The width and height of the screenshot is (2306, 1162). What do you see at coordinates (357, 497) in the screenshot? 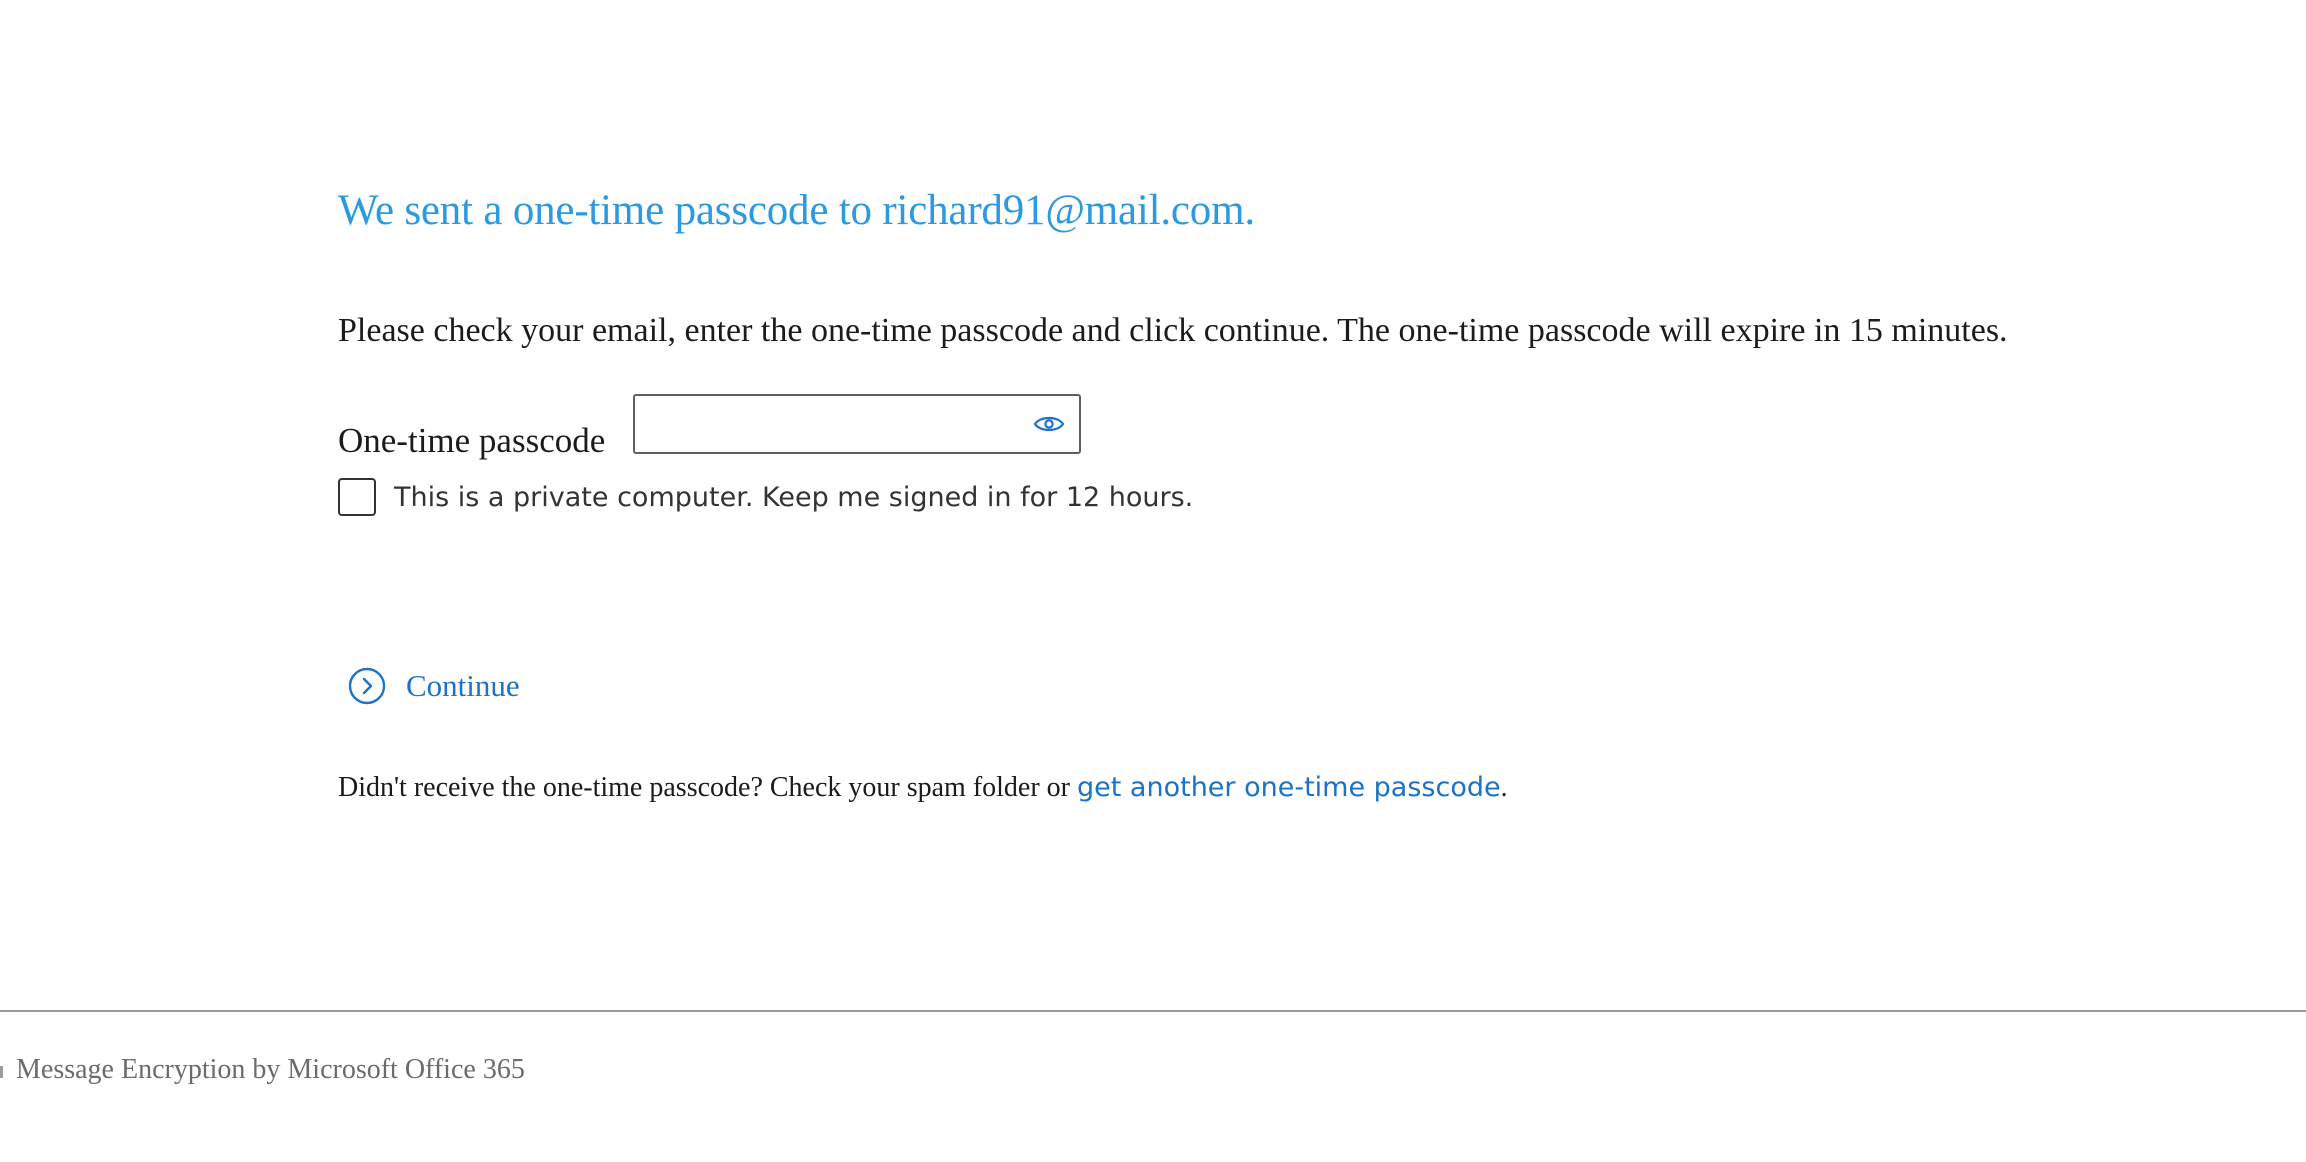
I see `keep-signed-in-checkbox` at bounding box center [357, 497].